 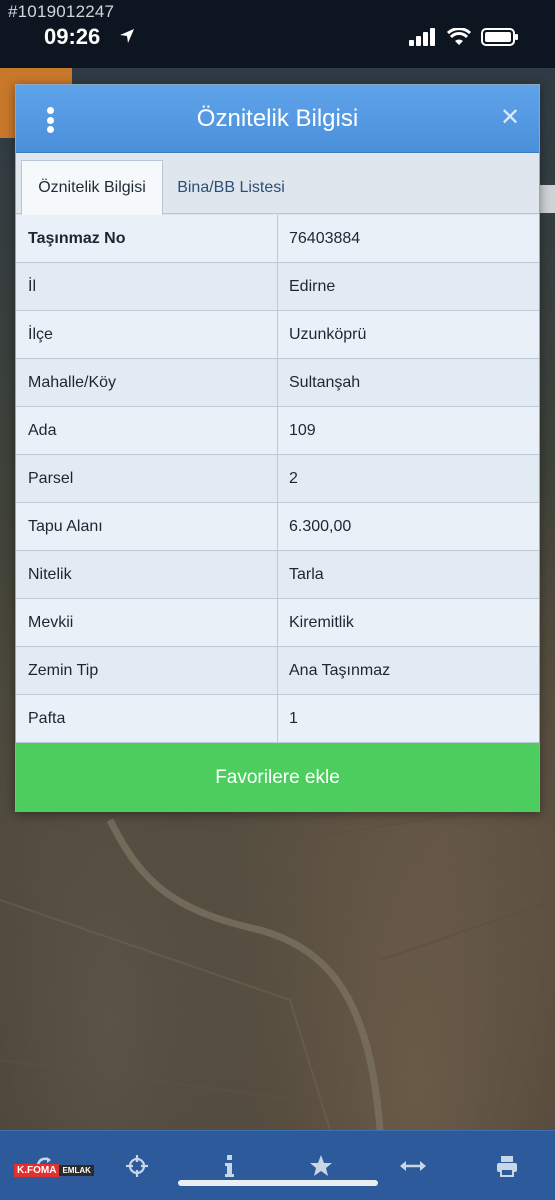 I want to click on brand-logo: K.FOMA EMLAK, so click(x=54, y=1170).